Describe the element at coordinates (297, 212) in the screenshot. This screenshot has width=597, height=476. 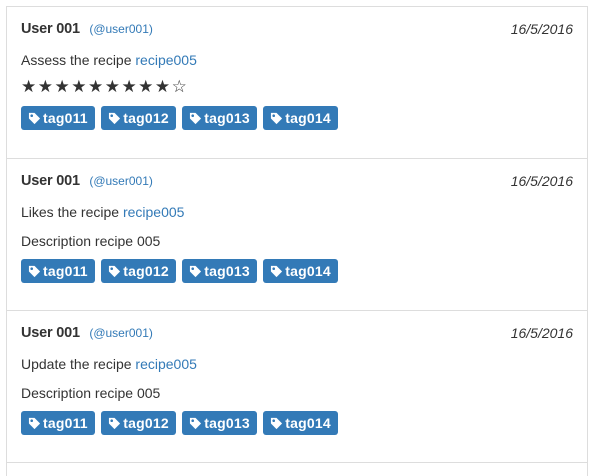
I see `activity-text: Likes the recipe recipe005` at that location.